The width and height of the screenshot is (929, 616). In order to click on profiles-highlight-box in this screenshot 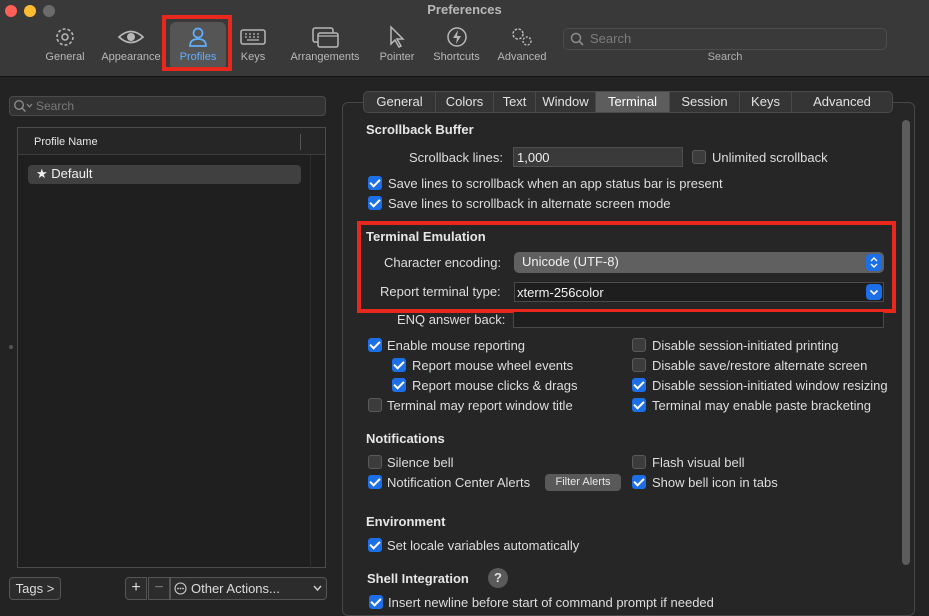, I will do `click(197, 43)`.